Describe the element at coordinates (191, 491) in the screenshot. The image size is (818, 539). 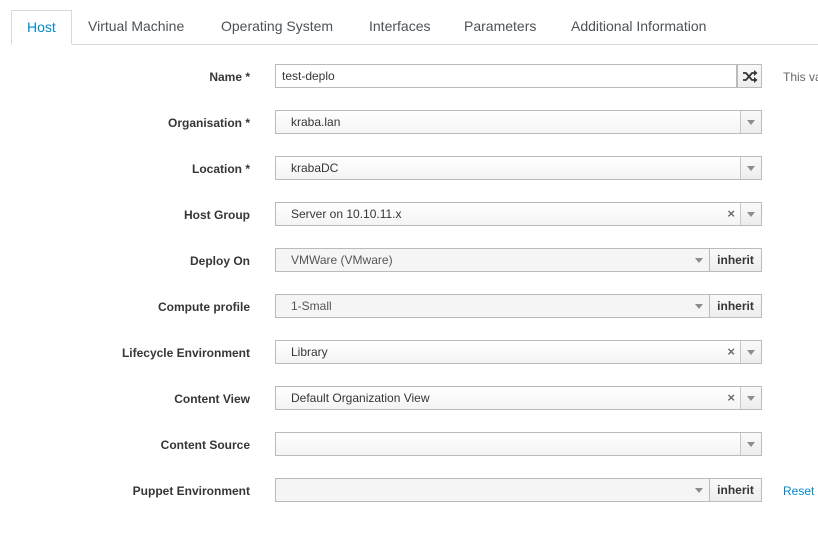
I see `puppet-environment-label: Puppet Environment` at that location.